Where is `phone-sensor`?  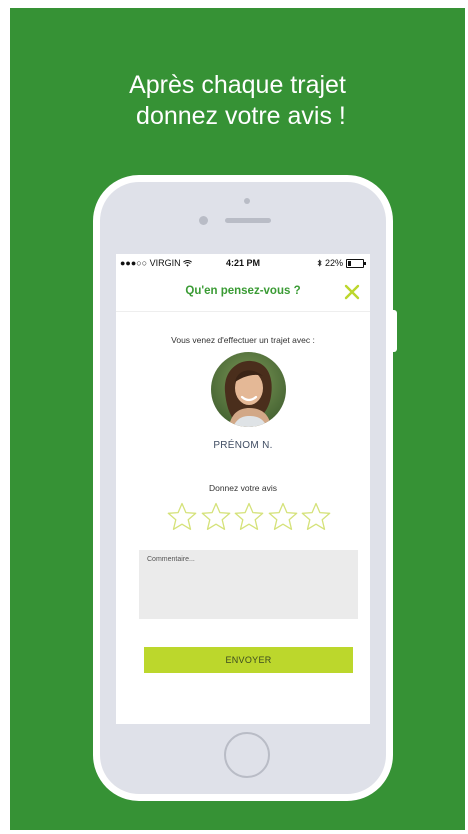 phone-sensor is located at coordinates (247, 201).